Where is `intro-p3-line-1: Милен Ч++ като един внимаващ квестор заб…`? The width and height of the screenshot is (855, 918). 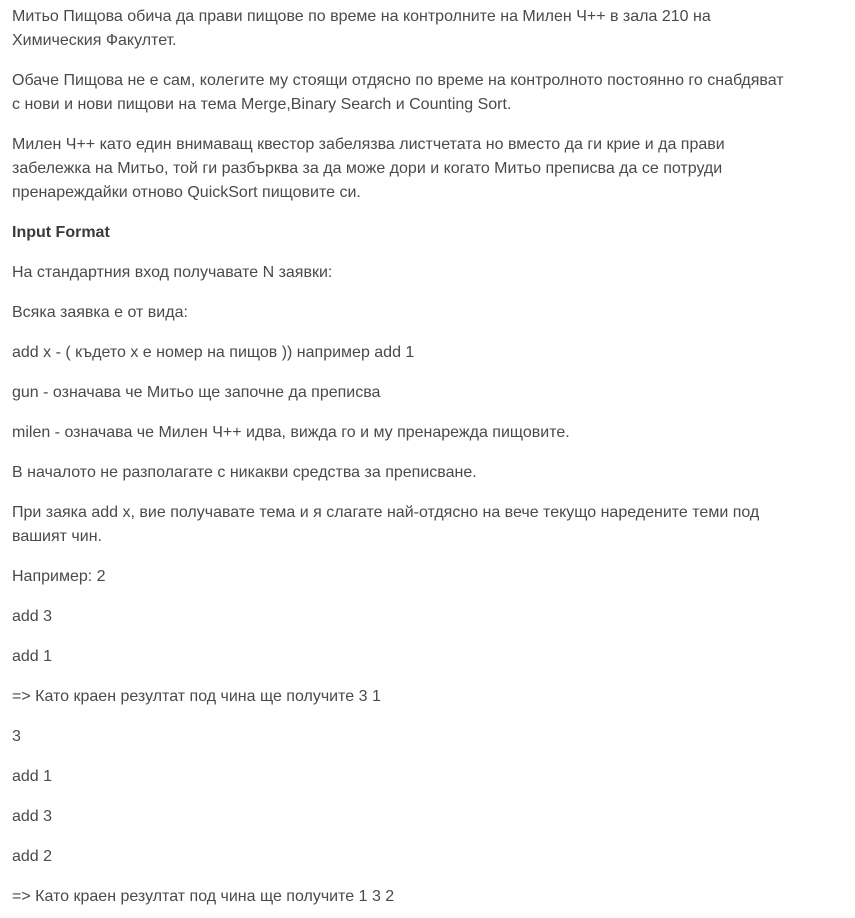
intro-p3-line-1: Милен Ч++ като един внимаващ квестор заб… is located at coordinates (368, 144).